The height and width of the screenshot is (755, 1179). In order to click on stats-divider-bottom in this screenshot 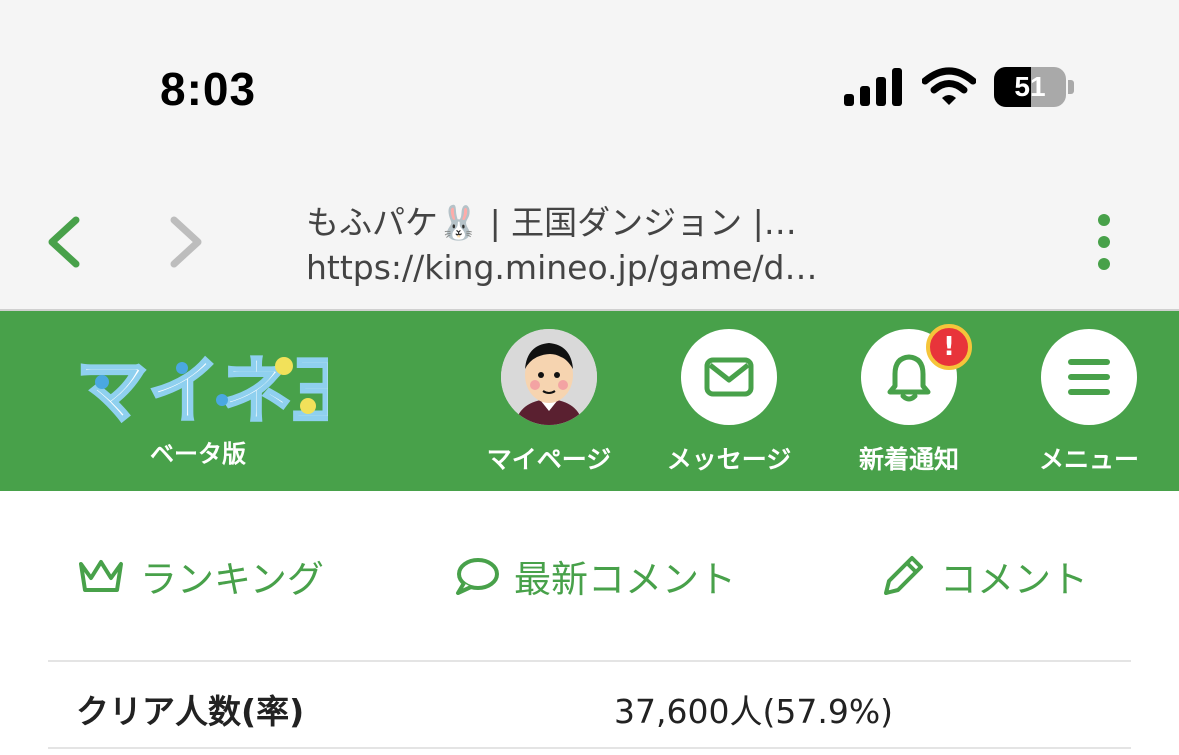, I will do `click(589, 748)`.